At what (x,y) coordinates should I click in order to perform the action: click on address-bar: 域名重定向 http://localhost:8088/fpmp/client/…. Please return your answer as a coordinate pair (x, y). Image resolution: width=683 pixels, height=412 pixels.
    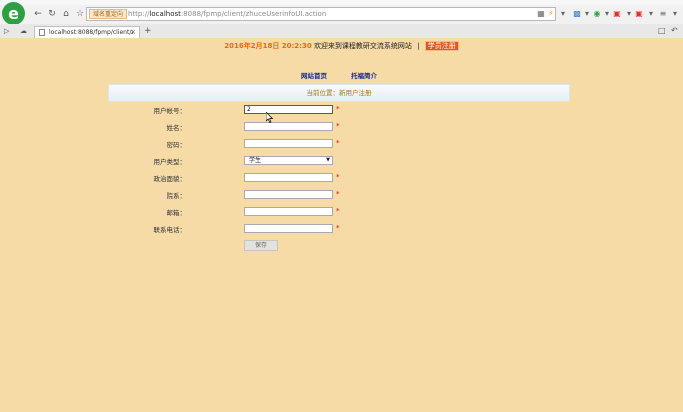
    Looking at the image, I should click on (321, 14).